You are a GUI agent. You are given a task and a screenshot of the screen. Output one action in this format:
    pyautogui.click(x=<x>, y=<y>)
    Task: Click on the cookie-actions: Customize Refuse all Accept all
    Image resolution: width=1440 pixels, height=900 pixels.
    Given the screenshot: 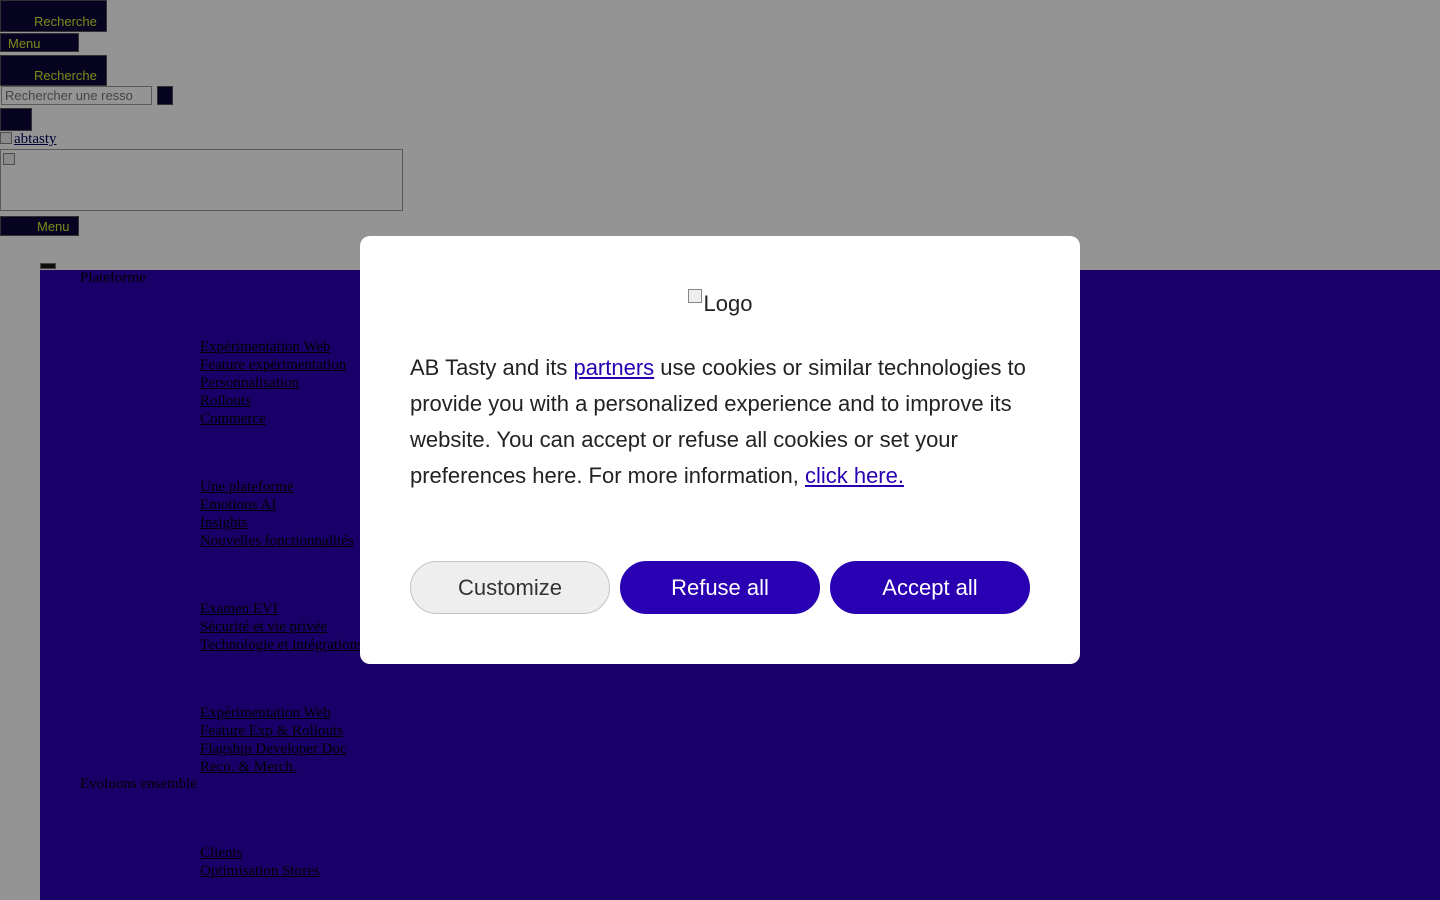 What is the action you would take?
    pyautogui.click(x=720, y=587)
    